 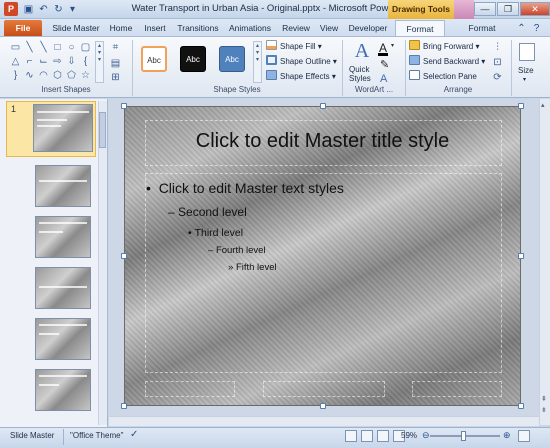 What do you see at coordinates (63, 128) in the screenshot?
I see `slide-master-thumbnail` at bounding box center [63, 128].